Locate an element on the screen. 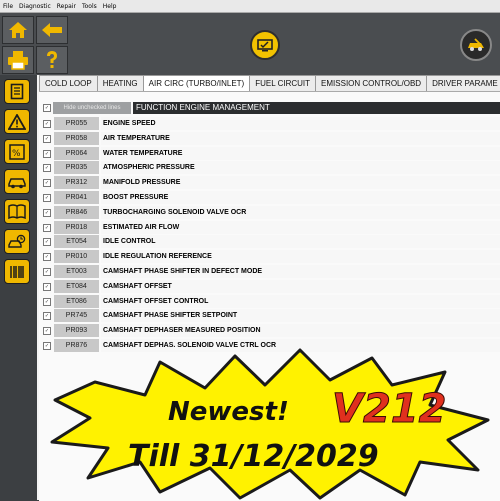 Image resolution: width=500 pixels, height=501 pixels. sidebar-percent-button: % is located at coordinates (17, 151).